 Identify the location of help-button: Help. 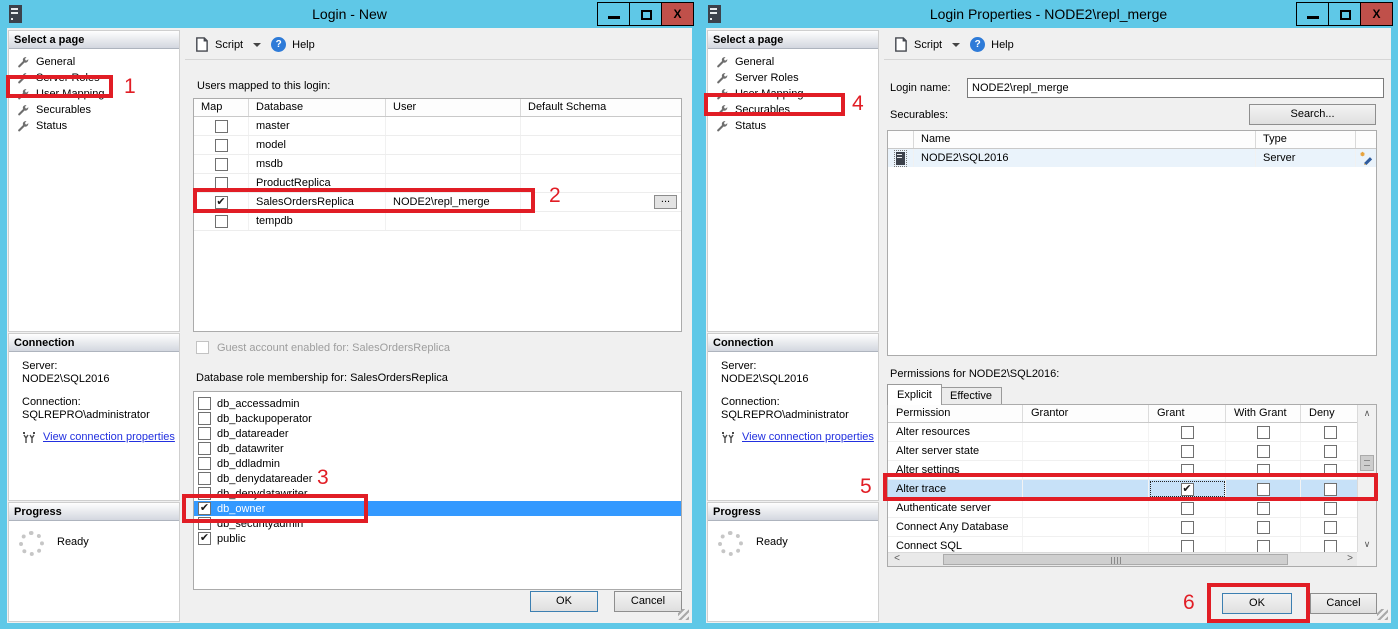
(303, 45).